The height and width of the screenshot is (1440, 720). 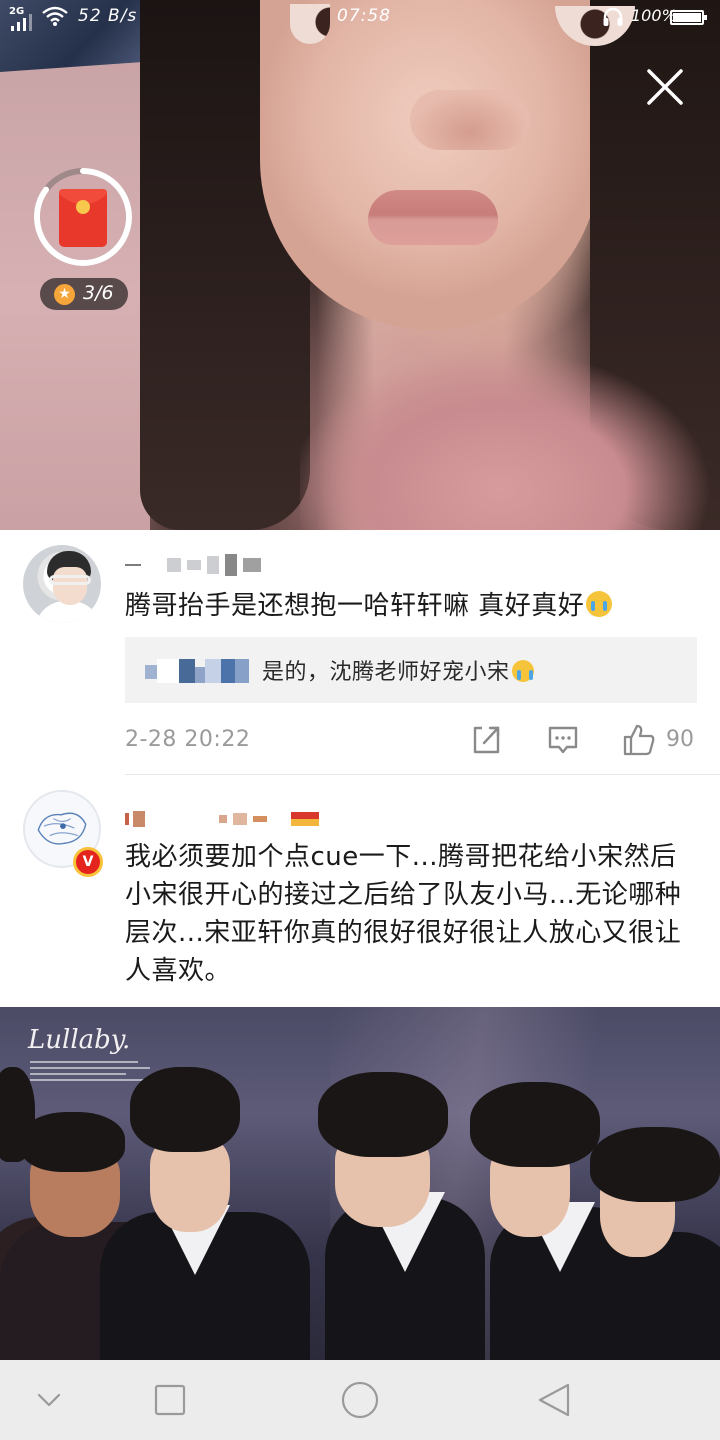 What do you see at coordinates (170, 1400) in the screenshot?
I see `square-icon` at bounding box center [170, 1400].